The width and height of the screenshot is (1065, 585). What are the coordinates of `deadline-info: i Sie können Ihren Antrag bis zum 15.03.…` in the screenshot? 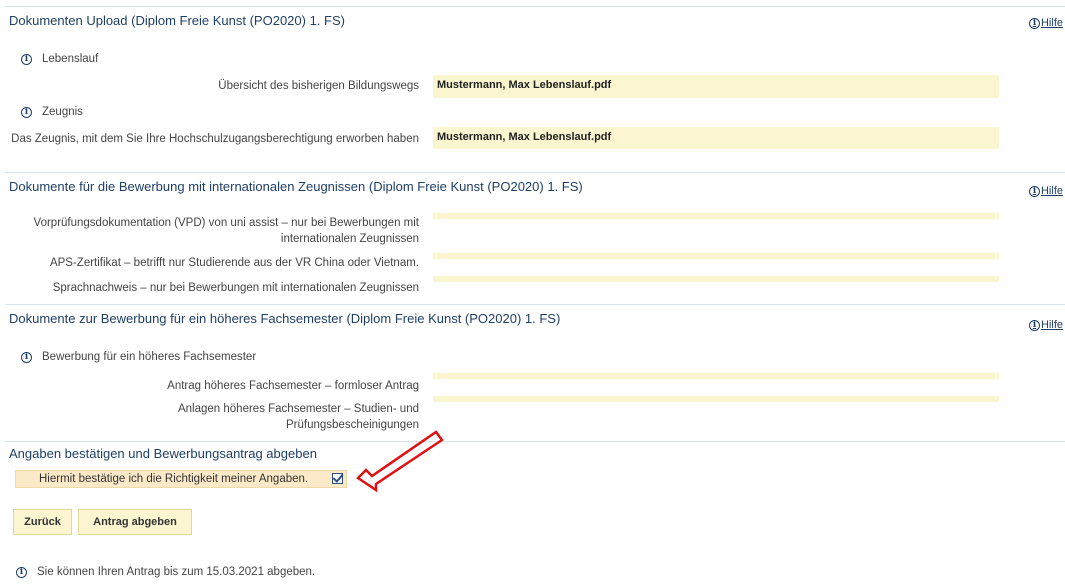 It's located at (165, 572).